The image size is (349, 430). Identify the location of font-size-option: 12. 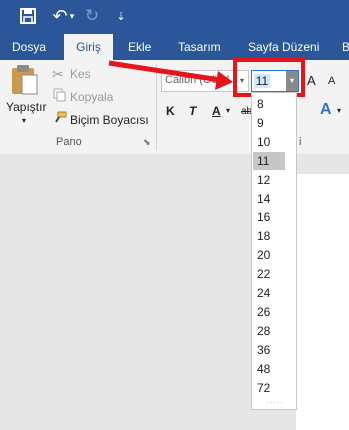
(269, 180).